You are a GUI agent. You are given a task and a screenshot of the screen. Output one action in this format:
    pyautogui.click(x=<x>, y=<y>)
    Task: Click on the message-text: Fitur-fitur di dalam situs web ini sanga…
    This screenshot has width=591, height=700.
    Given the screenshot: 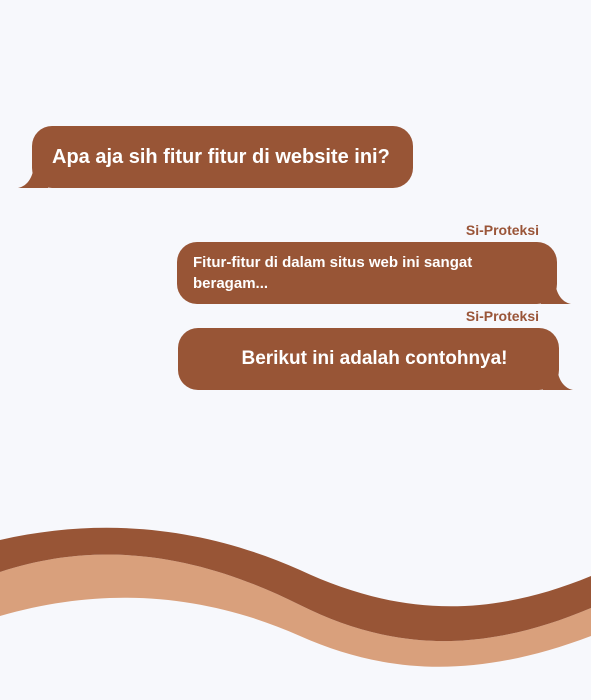 What is the action you would take?
    pyautogui.click(x=333, y=273)
    